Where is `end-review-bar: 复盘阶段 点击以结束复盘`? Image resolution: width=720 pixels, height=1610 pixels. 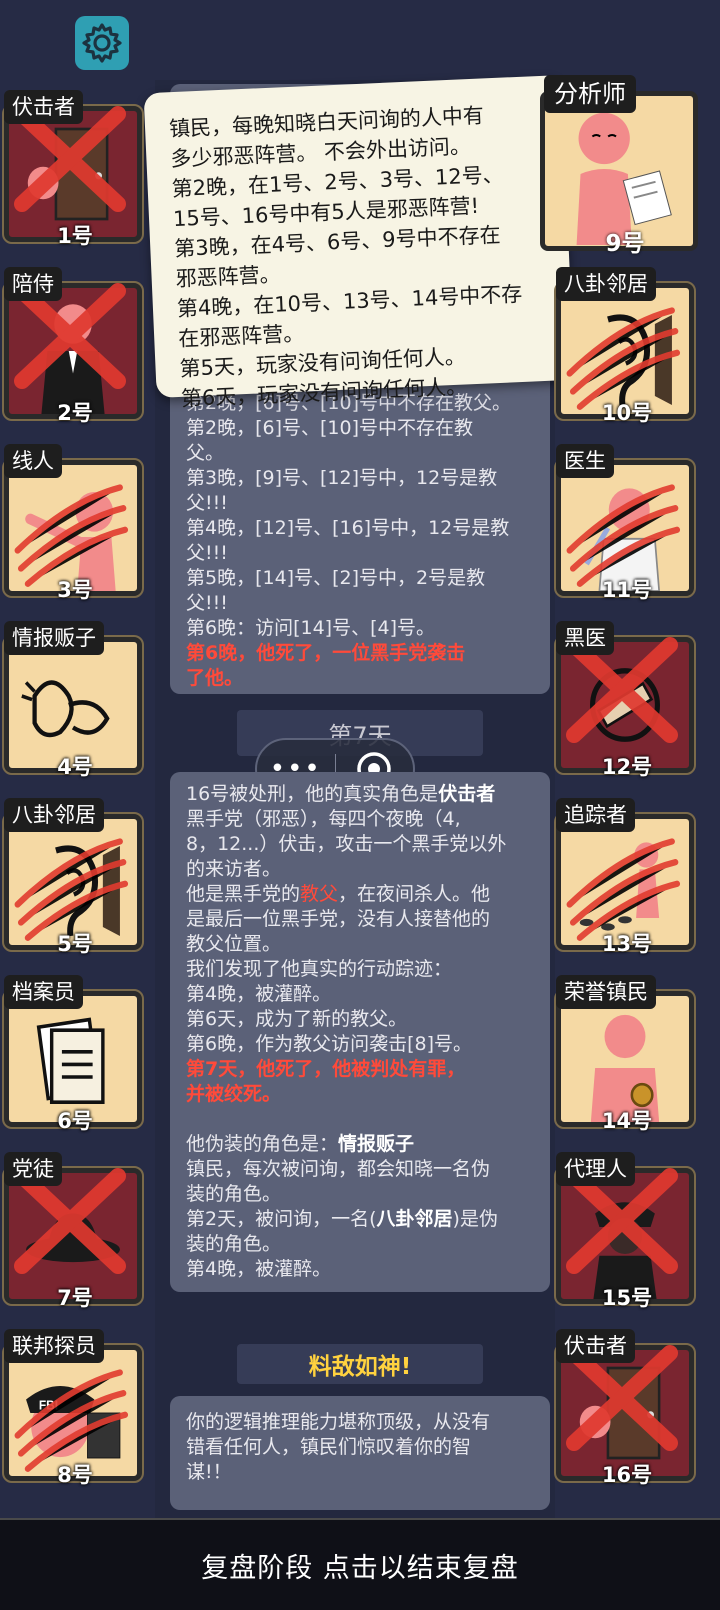 end-review-bar: 复盘阶段 点击以结束复盘 is located at coordinates (360, 1564).